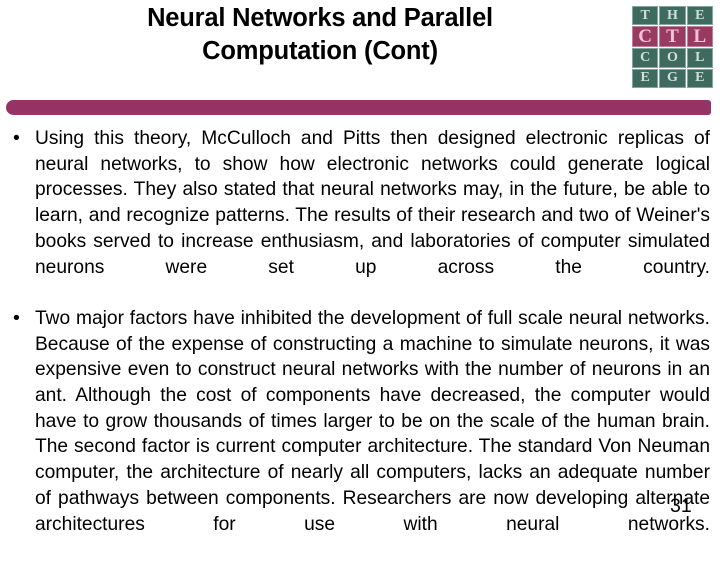 Image resolution: width=720 pixels, height=563 pixels. Describe the element at coordinates (672, 78) in the screenshot. I see `logo-cell-g: G` at that location.